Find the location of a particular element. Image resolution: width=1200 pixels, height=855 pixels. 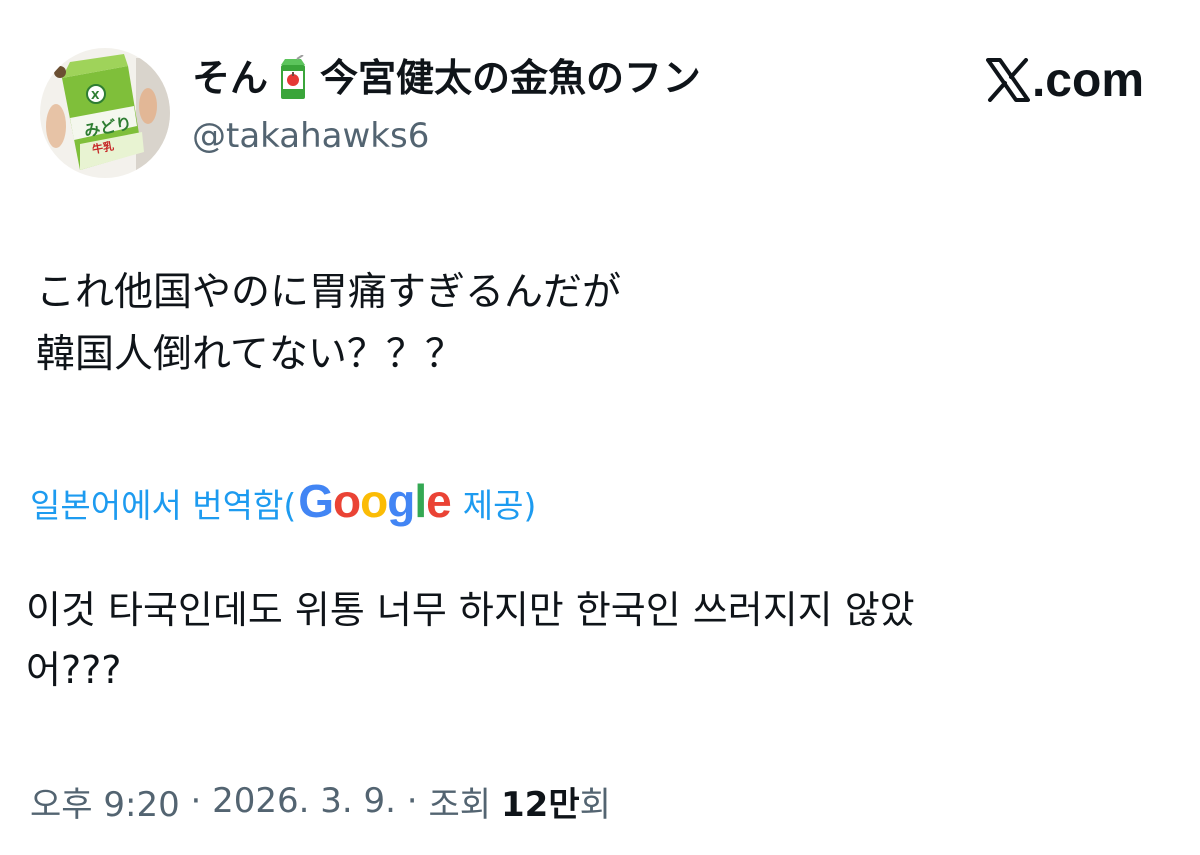

brand-domain: .com is located at coordinates (1087, 80).